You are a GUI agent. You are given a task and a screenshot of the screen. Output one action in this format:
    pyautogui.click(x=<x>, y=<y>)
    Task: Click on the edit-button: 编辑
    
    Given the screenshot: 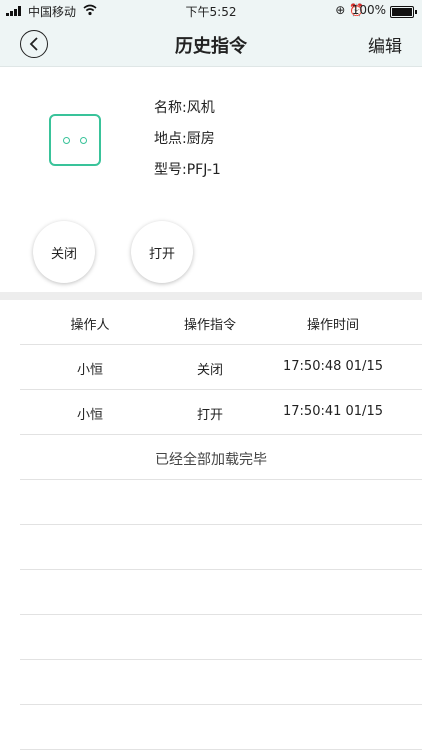 What is the action you would take?
    pyautogui.click(x=385, y=44)
    